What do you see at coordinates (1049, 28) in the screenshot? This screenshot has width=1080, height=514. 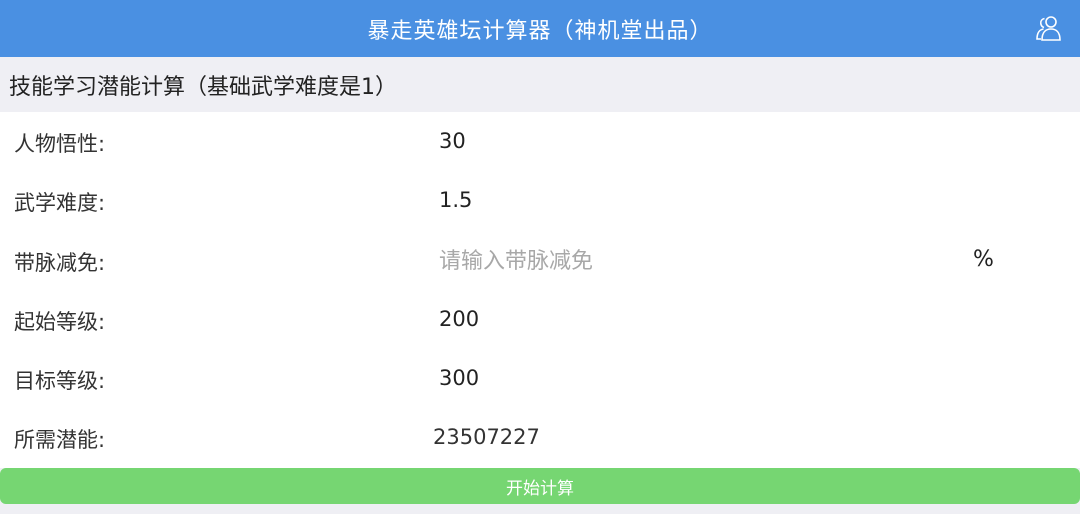 I see `user-group-icon` at bounding box center [1049, 28].